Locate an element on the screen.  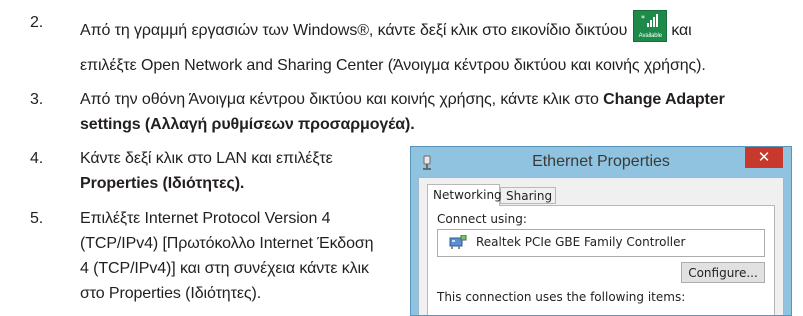
icon-caption: Available is located at coordinates (650, 36).